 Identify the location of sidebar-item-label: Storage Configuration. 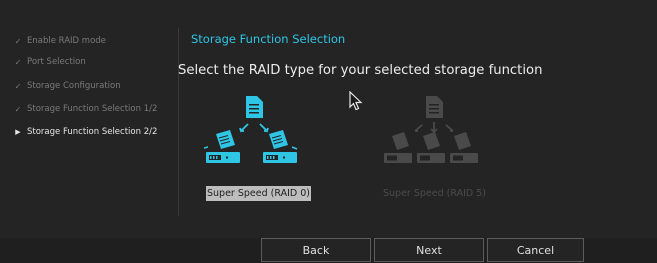
(74, 86).